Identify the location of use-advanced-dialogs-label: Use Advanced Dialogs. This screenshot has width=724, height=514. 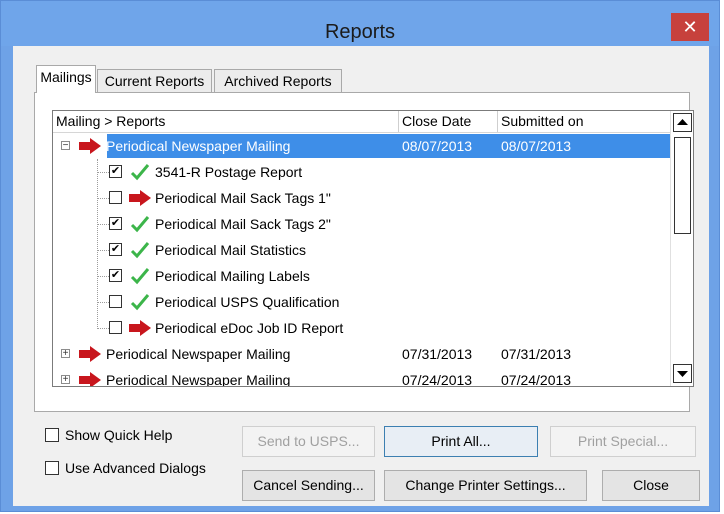
(135, 468).